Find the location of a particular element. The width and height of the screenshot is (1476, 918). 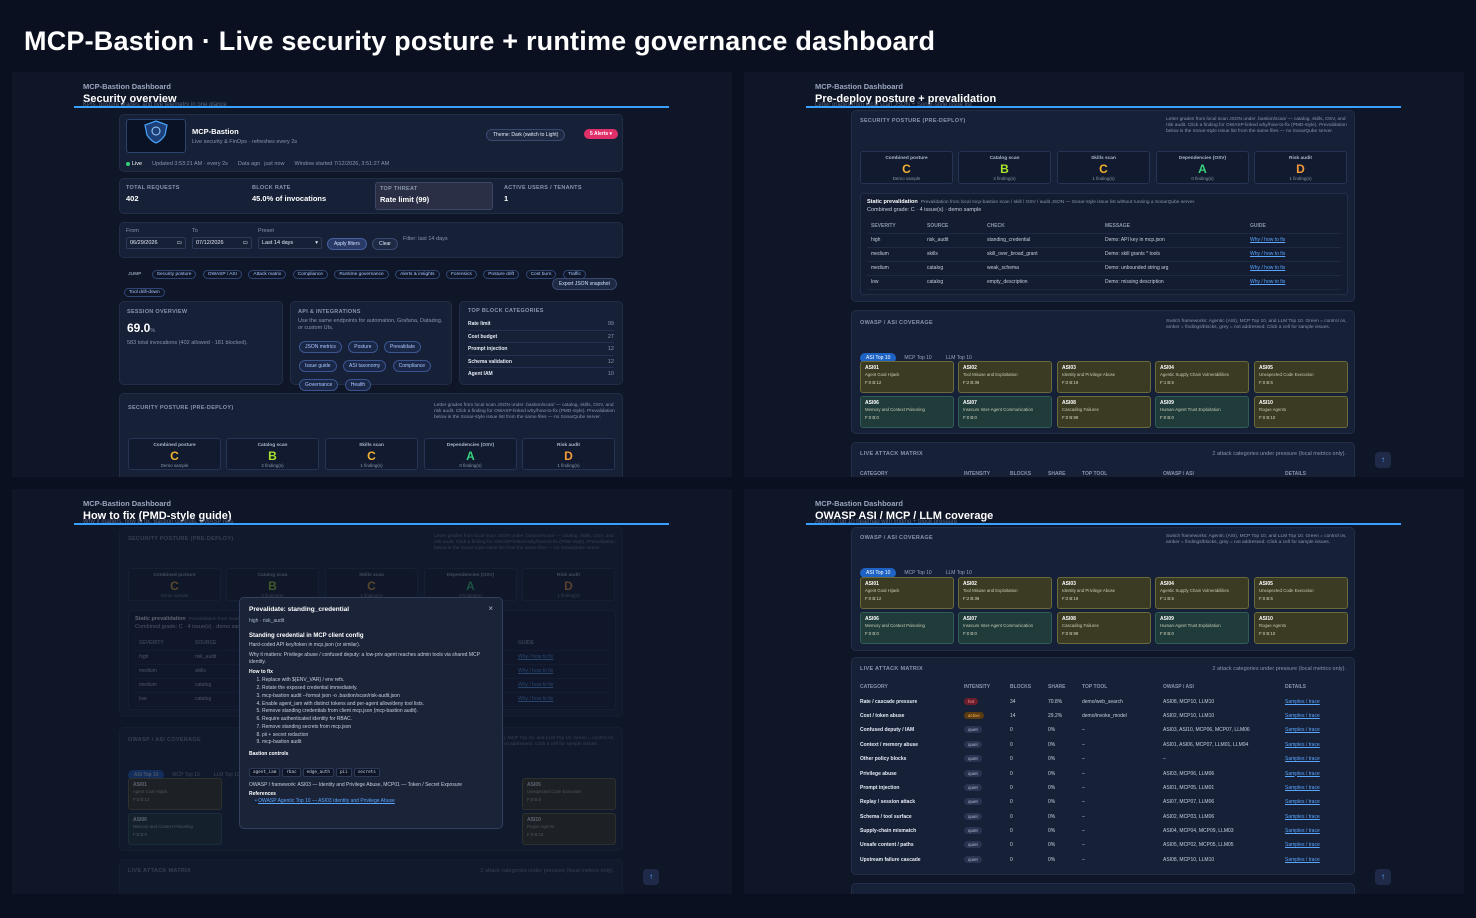

api-chip: Compliance is located at coordinates (412, 366).